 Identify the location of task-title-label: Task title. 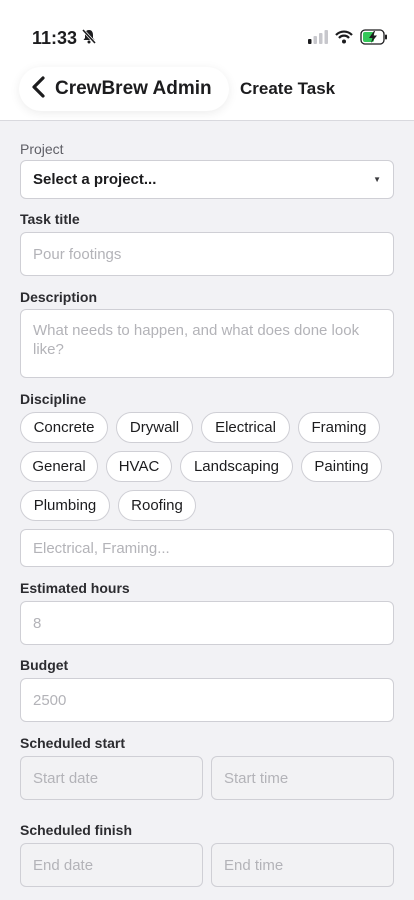
(50, 219).